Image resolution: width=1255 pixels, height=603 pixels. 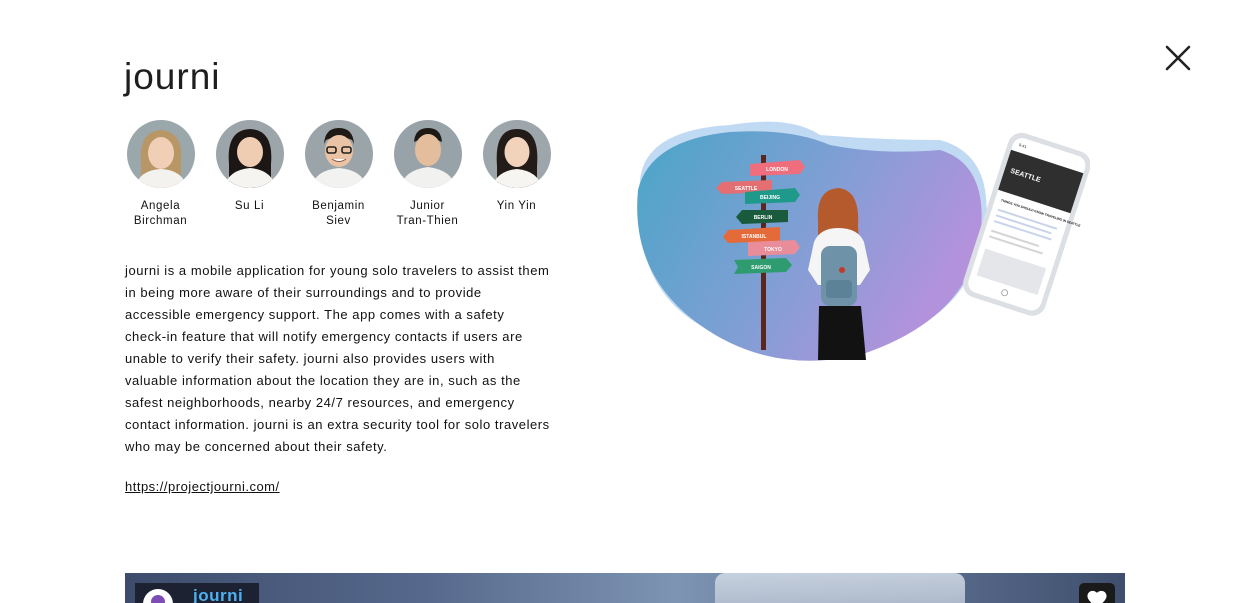 I want to click on like-button, so click(x=1097, y=593).